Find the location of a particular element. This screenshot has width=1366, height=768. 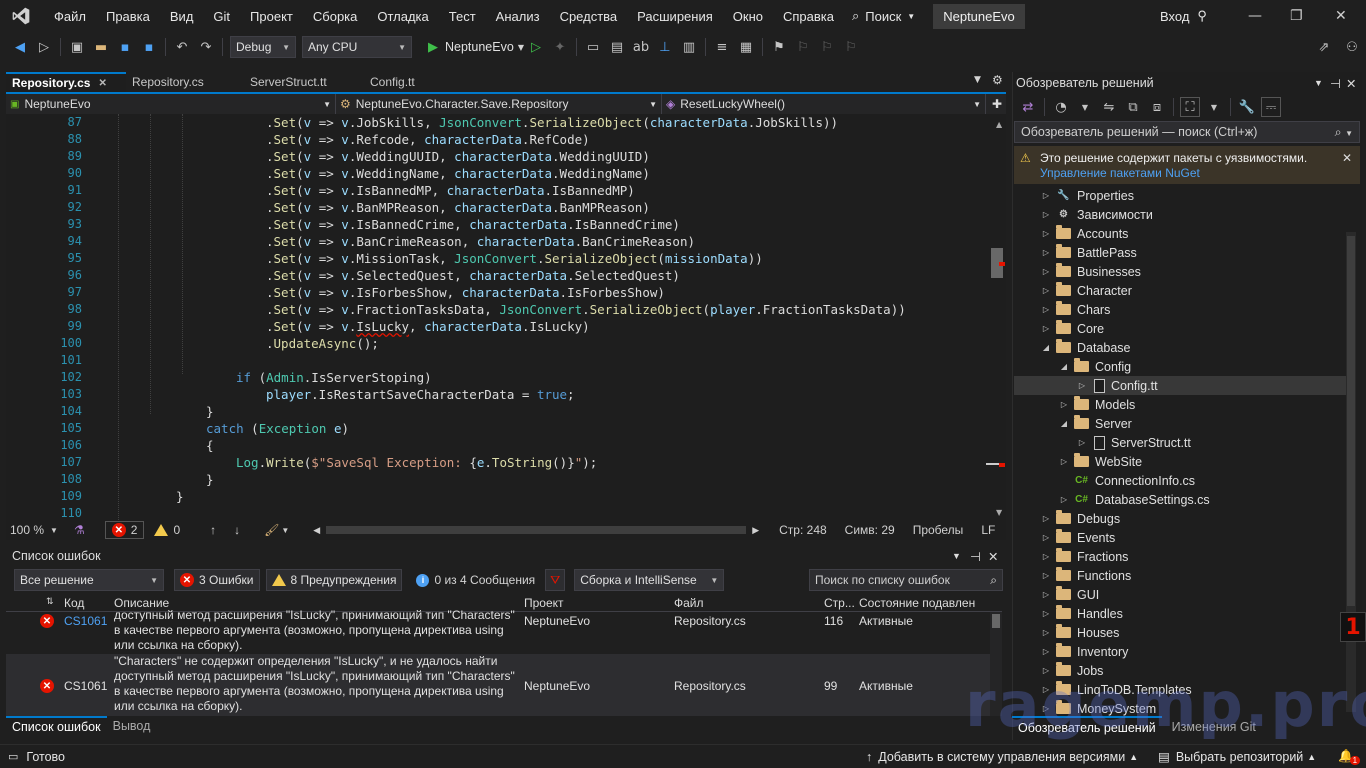

save-icon: ▪ is located at coordinates (125, 47).